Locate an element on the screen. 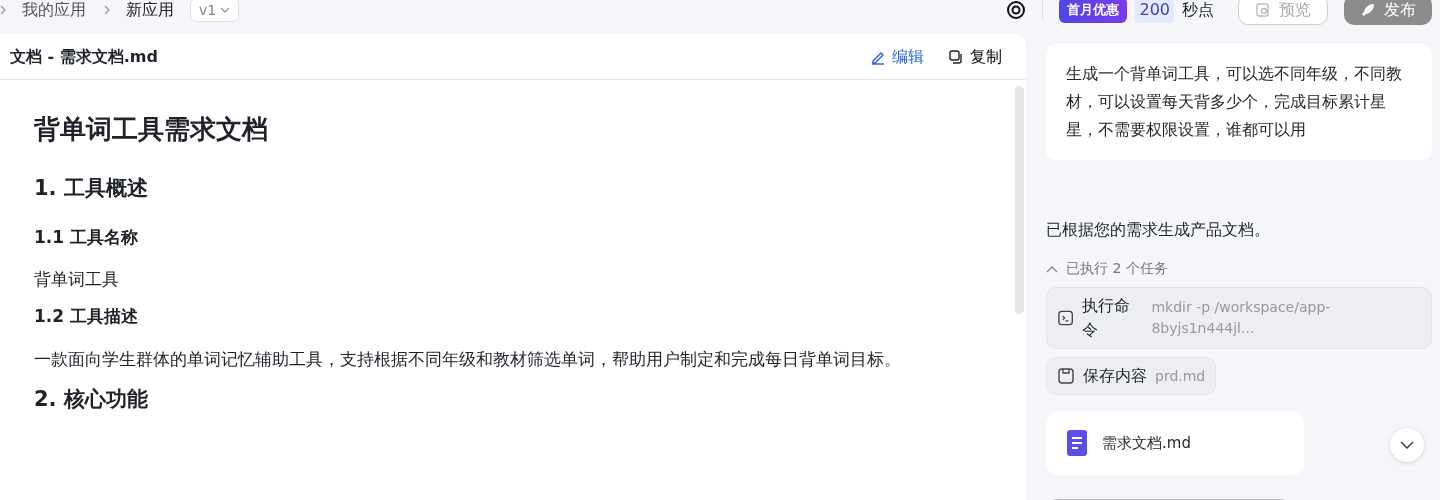 This screenshot has height=500, width=1440. section-heading: 2. 核心功能 is located at coordinates (91, 399).